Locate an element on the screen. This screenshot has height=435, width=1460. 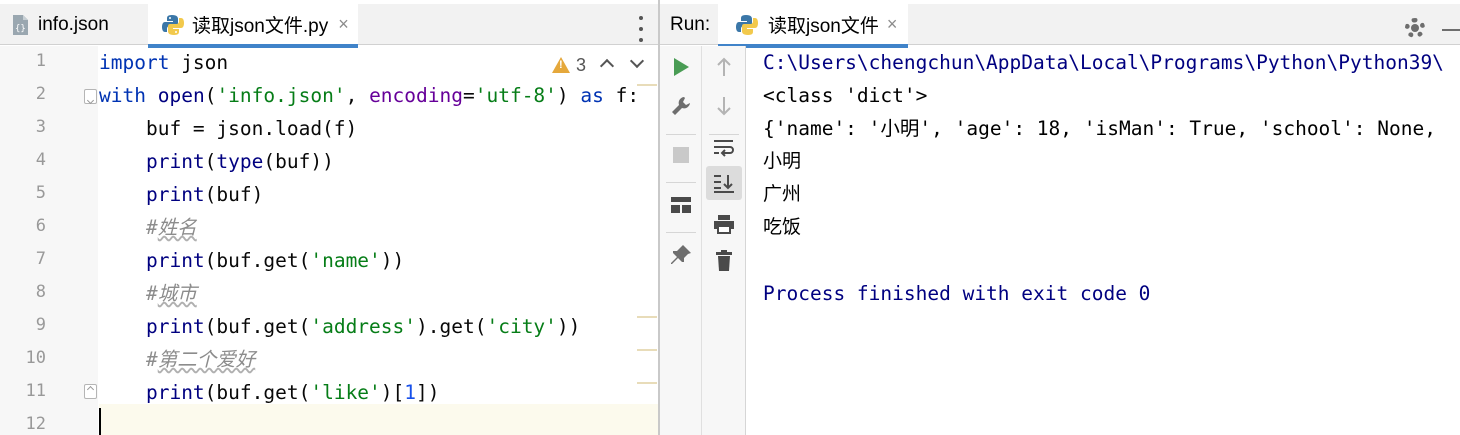
stop-button is located at coordinates (681, 155).